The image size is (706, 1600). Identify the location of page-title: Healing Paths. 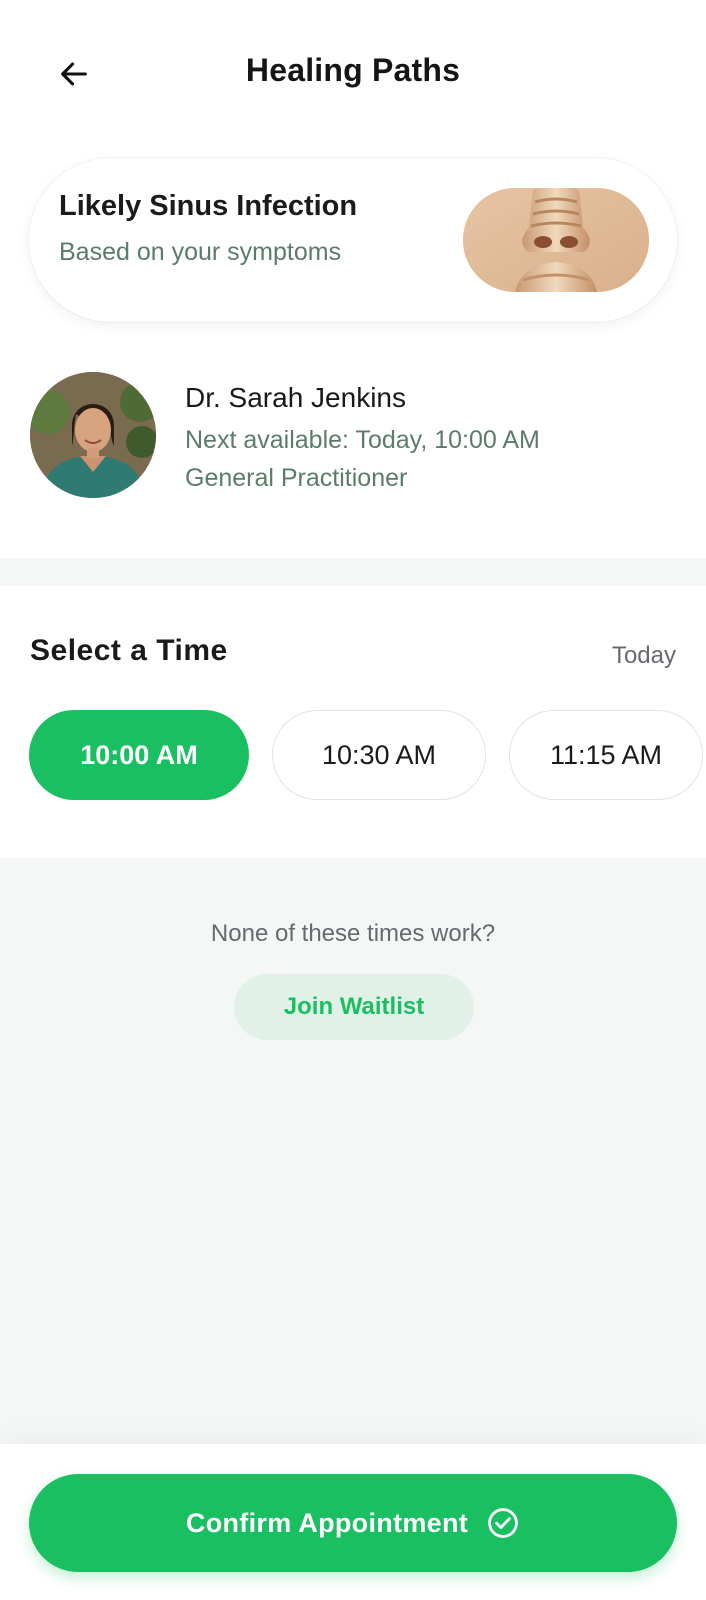
(353, 70).